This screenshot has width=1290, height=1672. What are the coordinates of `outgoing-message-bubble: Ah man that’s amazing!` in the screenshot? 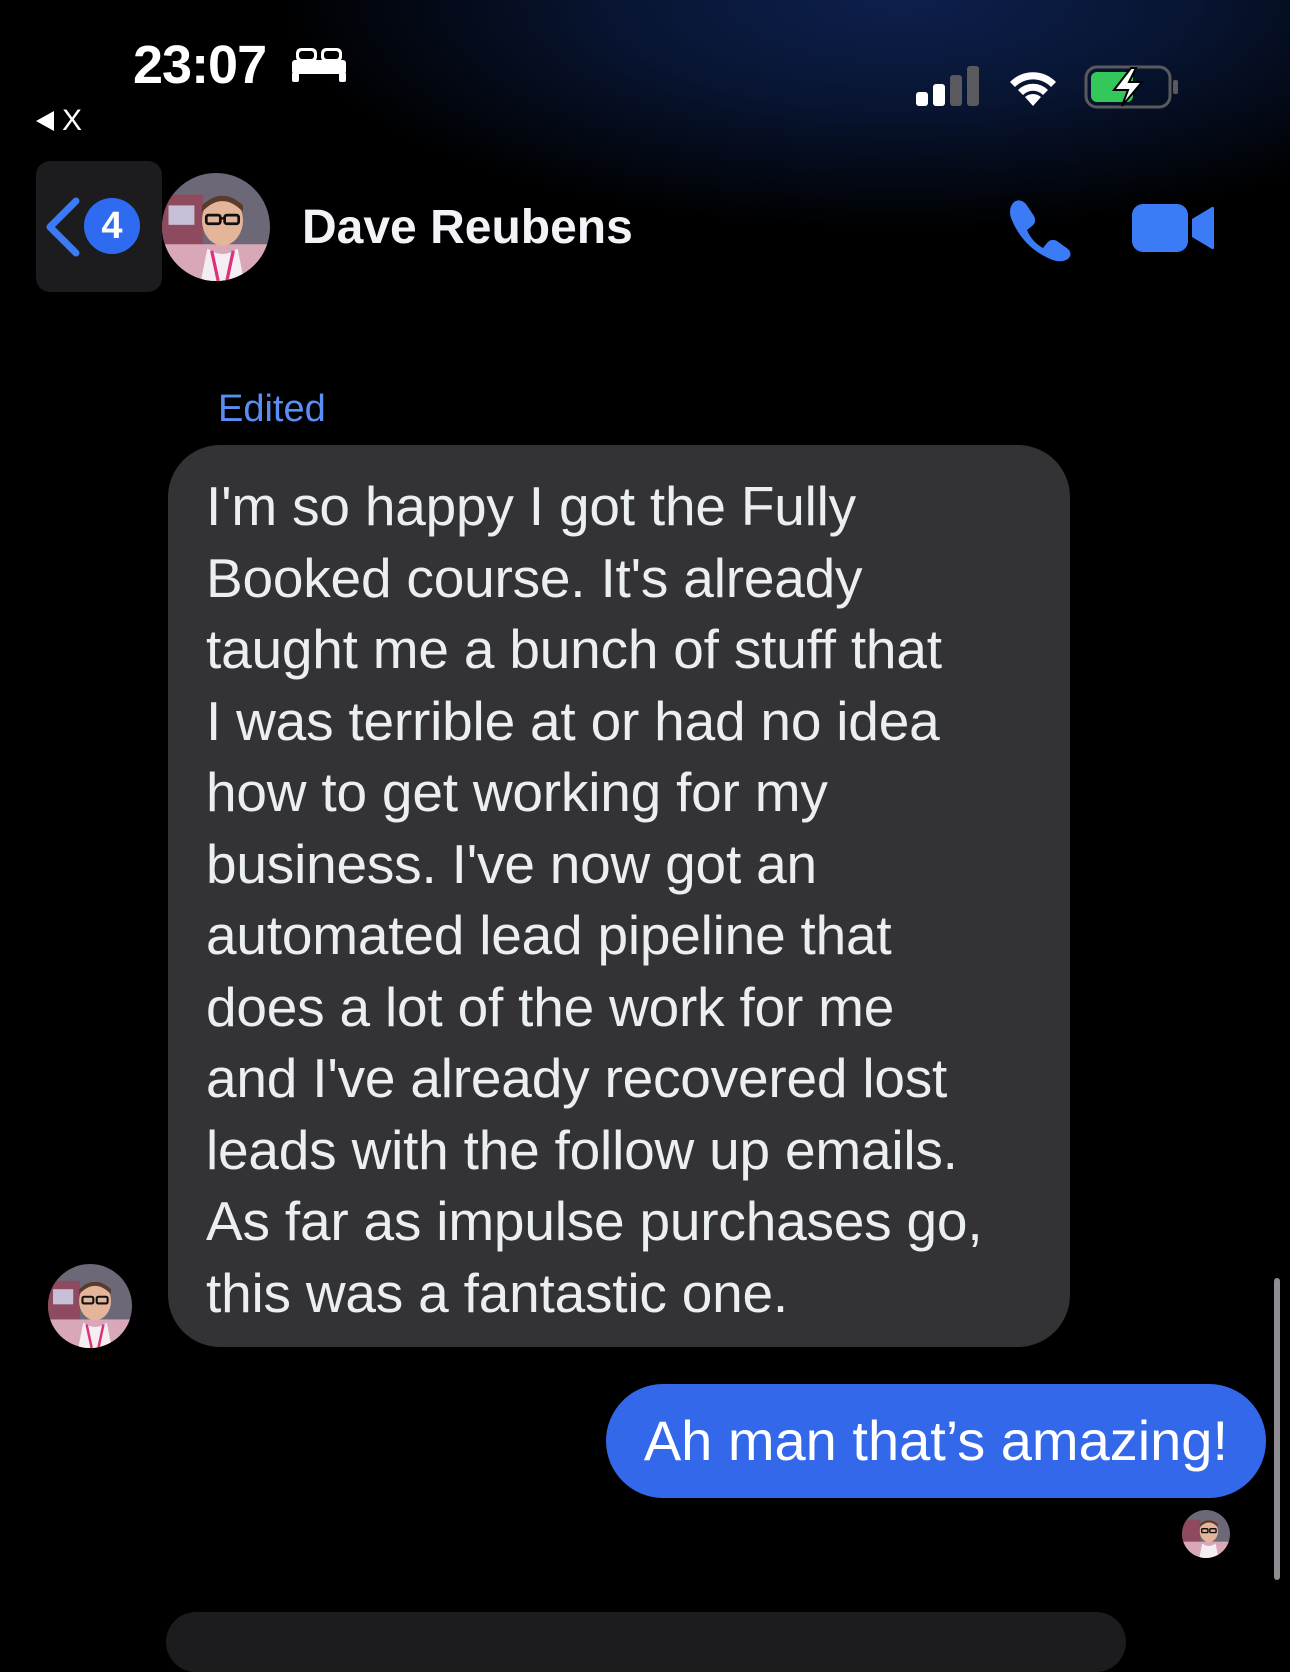 It's located at (935, 1441).